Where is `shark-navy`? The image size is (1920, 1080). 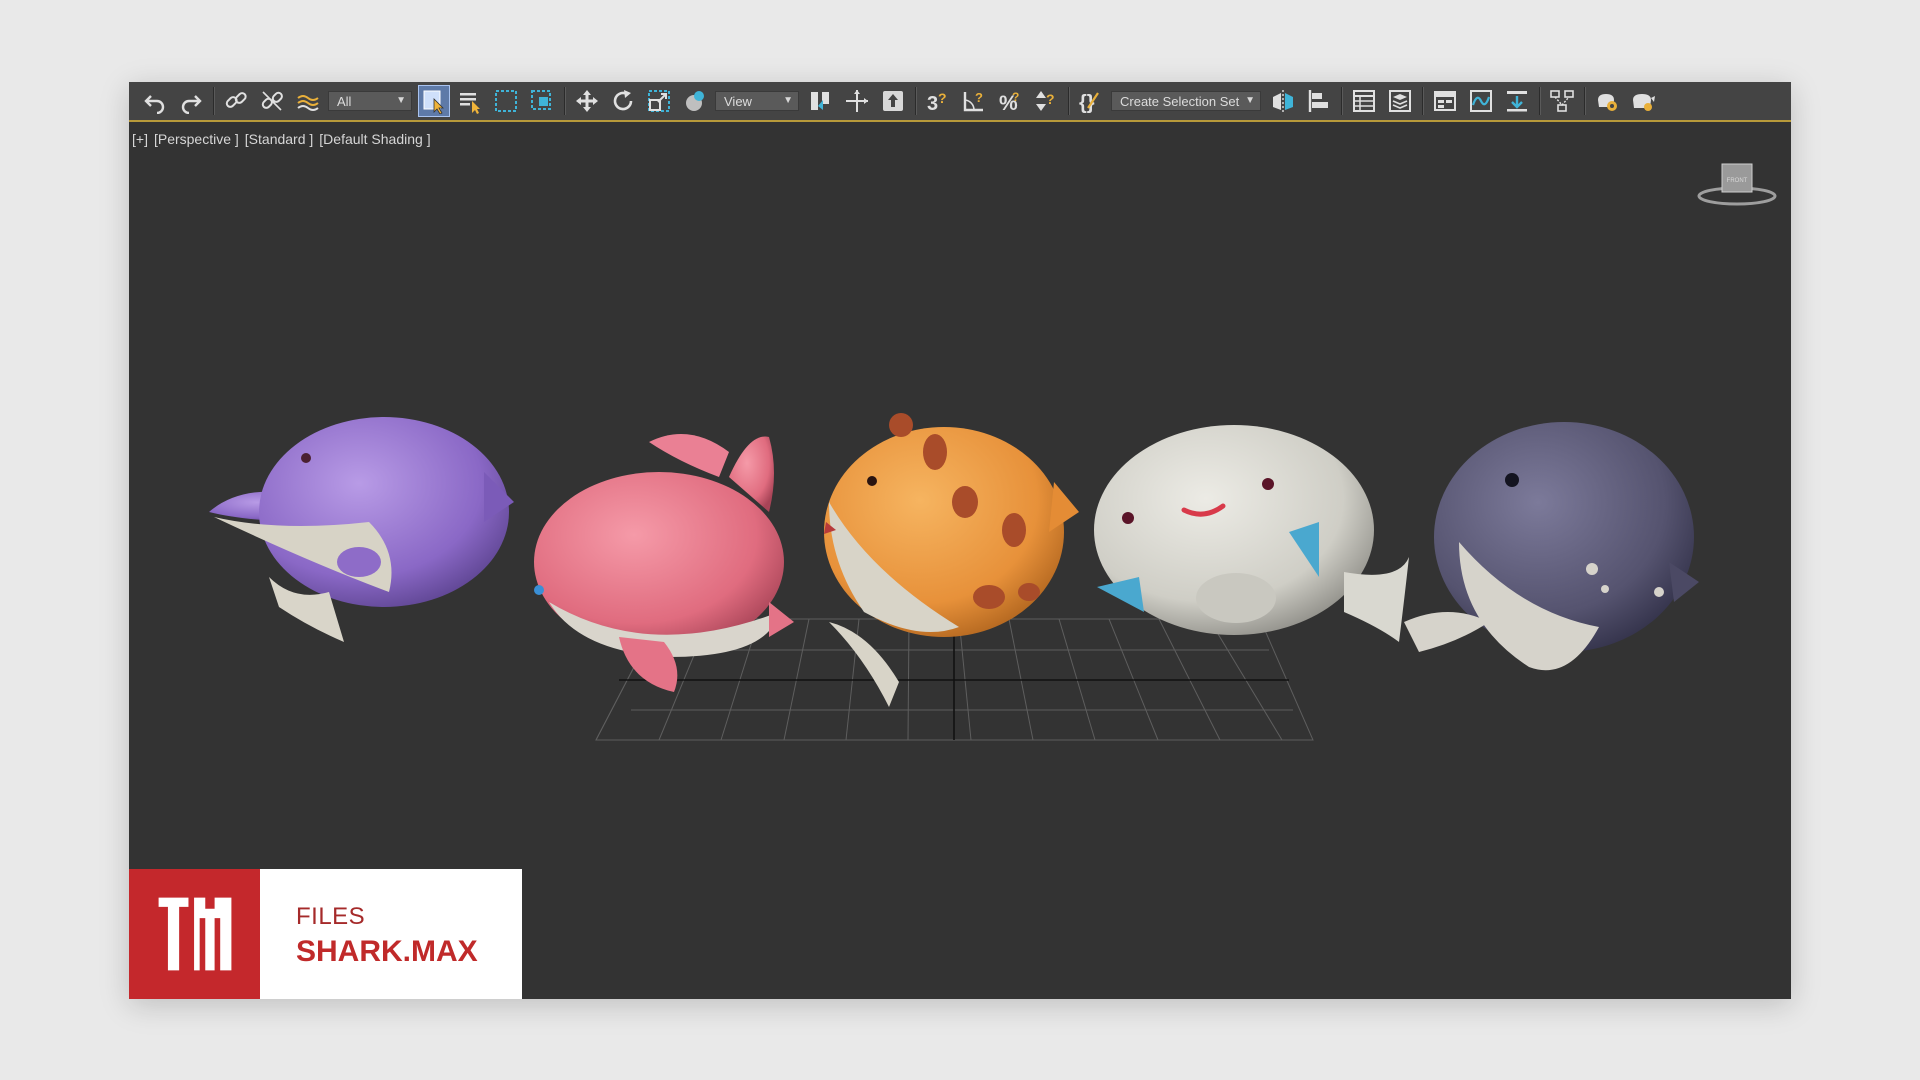 shark-navy is located at coordinates (1551, 546).